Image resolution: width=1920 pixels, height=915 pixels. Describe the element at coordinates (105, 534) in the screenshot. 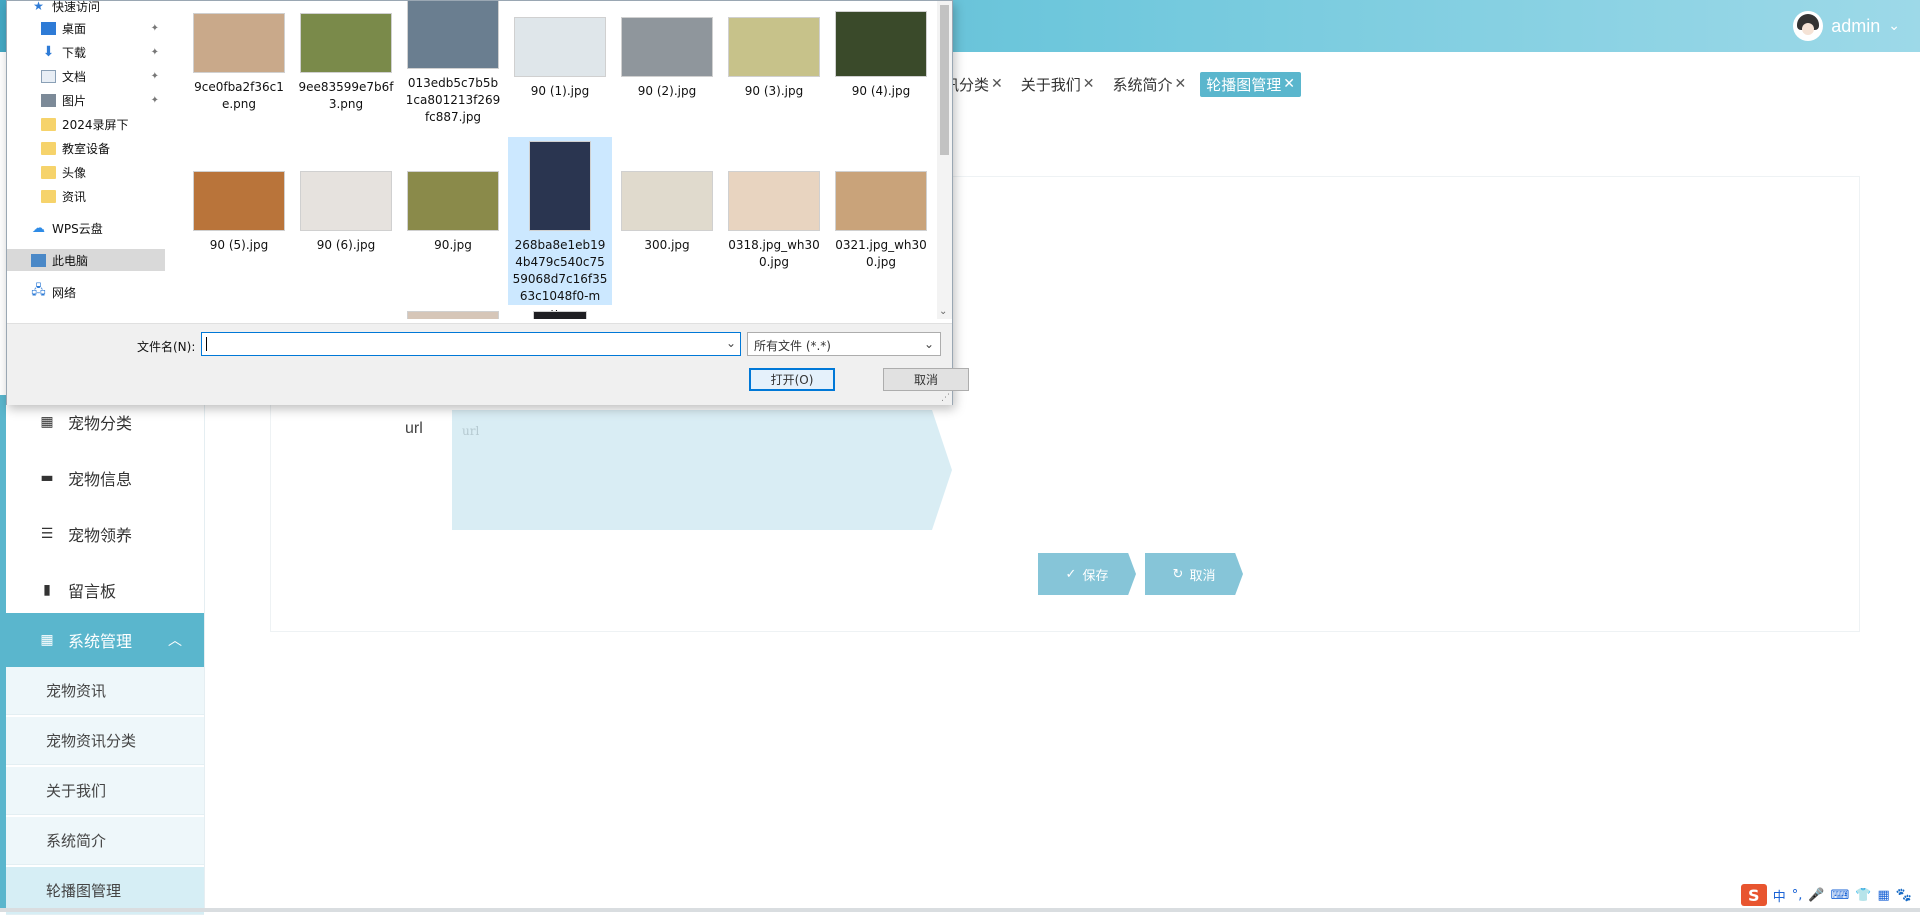

I see `sidebar-item-pet-adoption: ☰ 宠物领养` at that location.